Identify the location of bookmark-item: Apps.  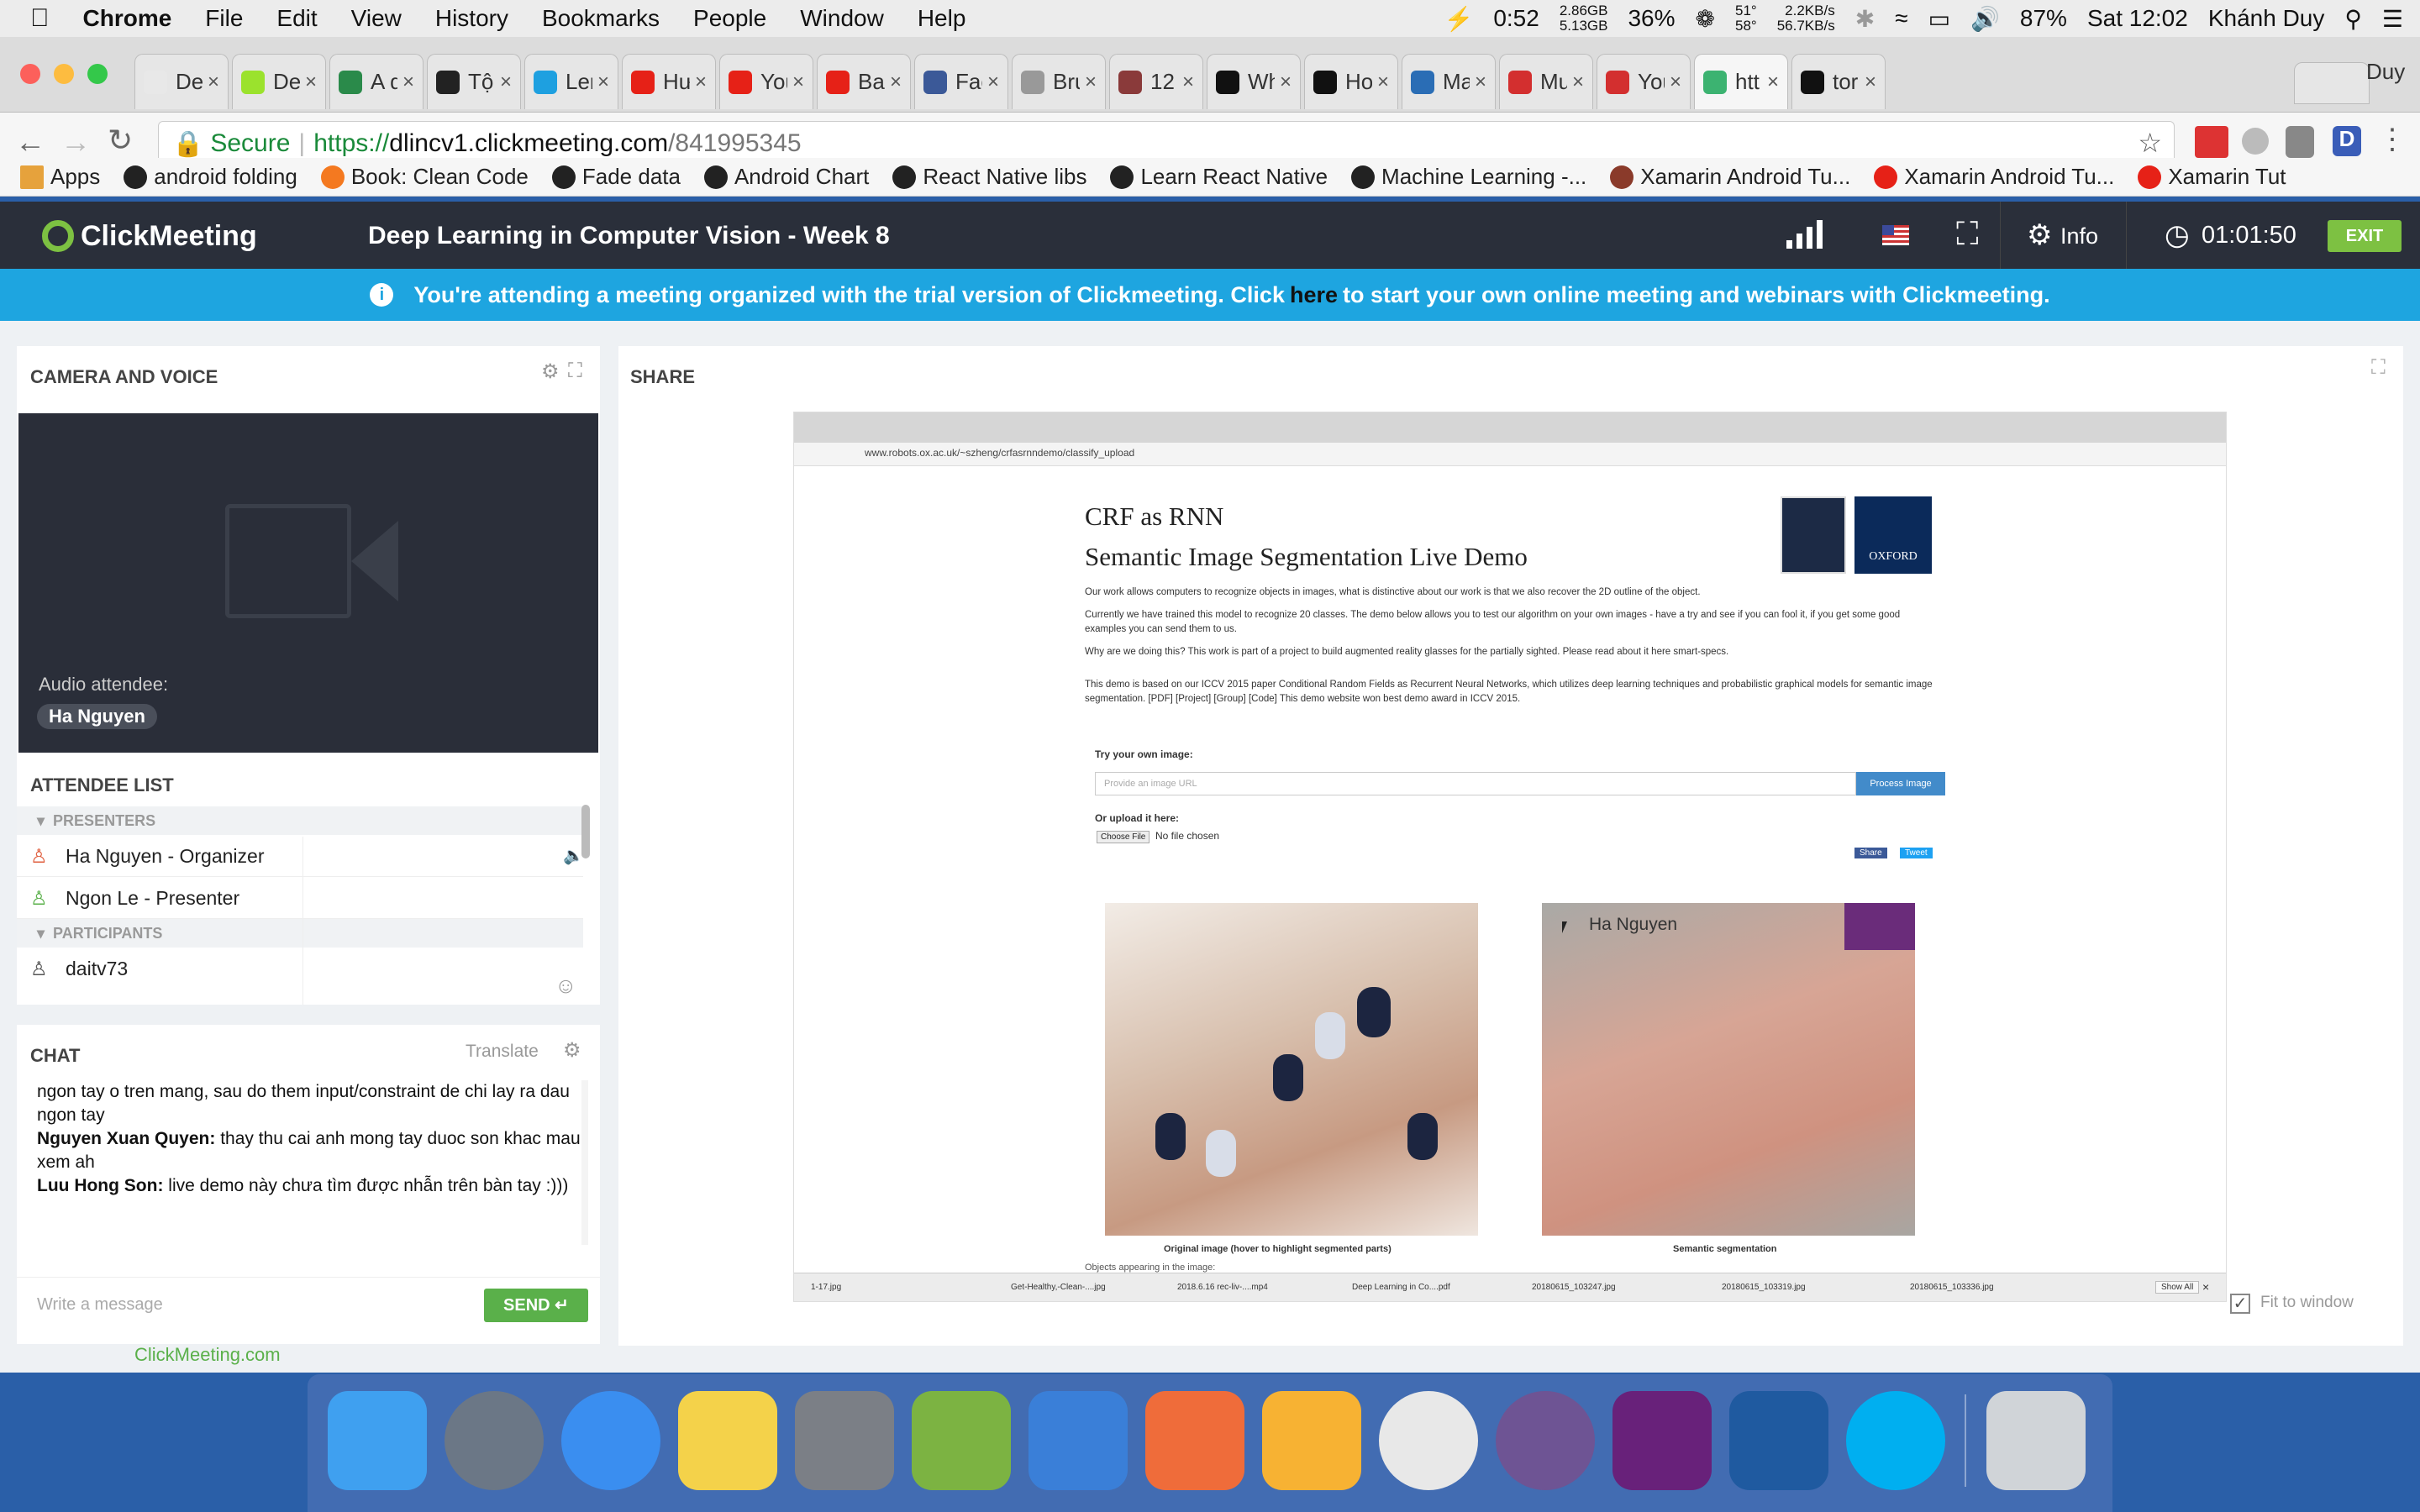
(60, 177).